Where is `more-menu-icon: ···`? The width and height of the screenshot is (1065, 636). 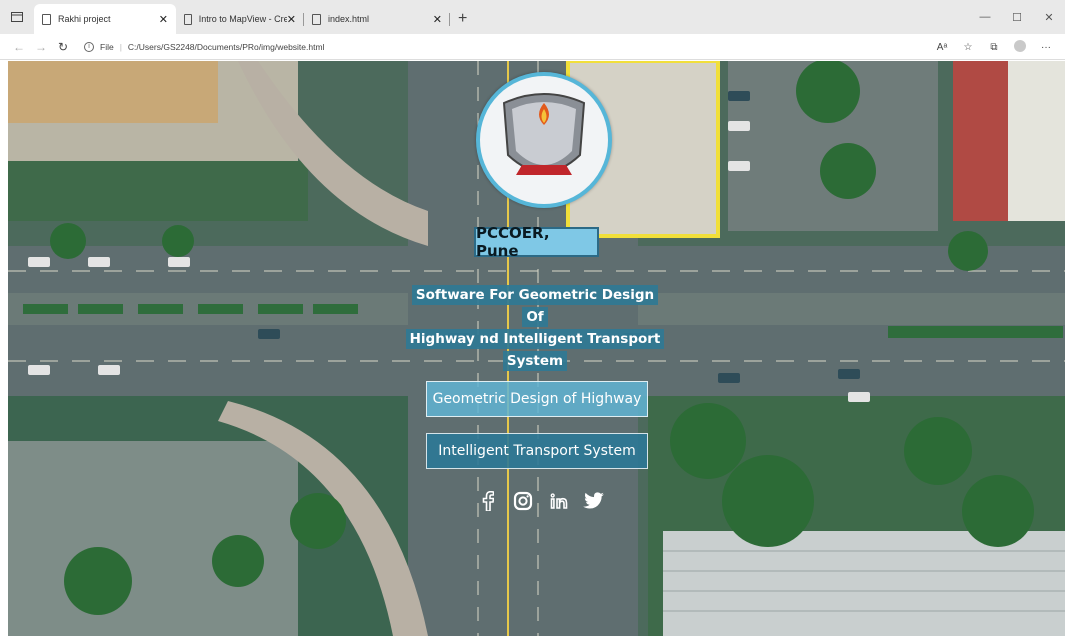 more-menu-icon: ··· is located at coordinates (1046, 47).